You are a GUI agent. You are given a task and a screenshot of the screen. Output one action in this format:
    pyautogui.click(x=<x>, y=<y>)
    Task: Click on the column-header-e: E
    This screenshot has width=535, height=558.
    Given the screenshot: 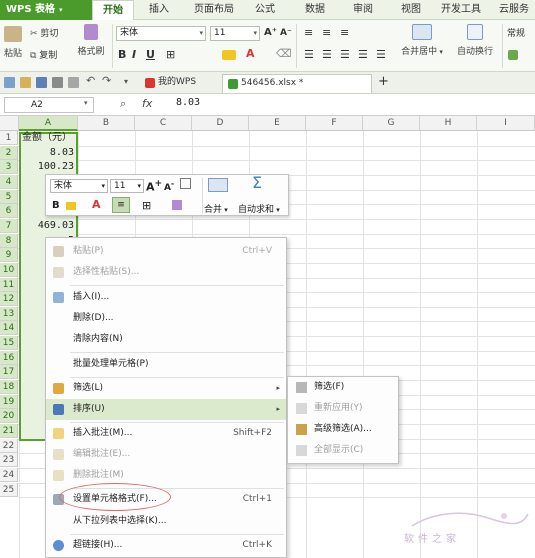 What is the action you would take?
    pyautogui.click(x=277, y=123)
    